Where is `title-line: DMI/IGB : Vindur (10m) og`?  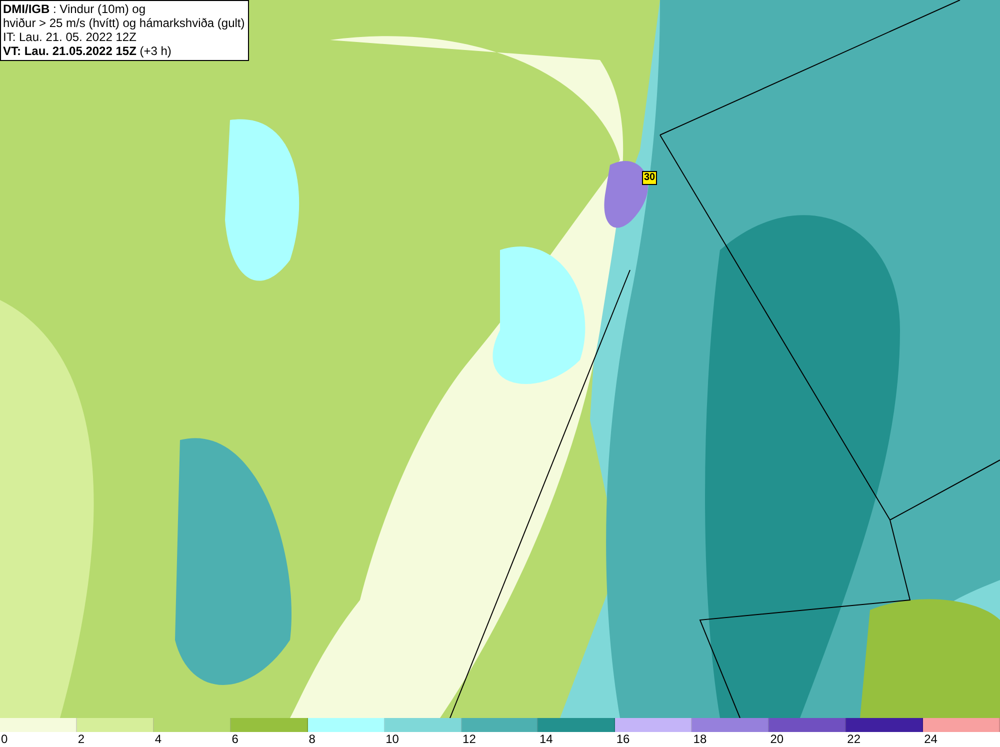 title-line: DMI/IGB : Vindur (10m) og is located at coordinates (74, 9).